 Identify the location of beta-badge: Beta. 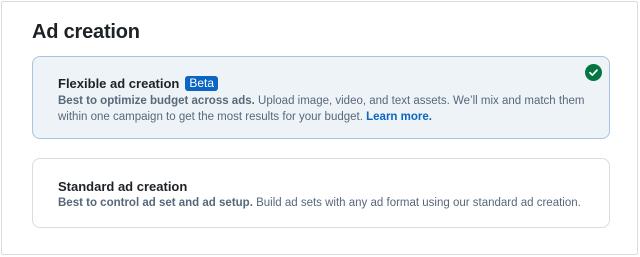
(202, 83).